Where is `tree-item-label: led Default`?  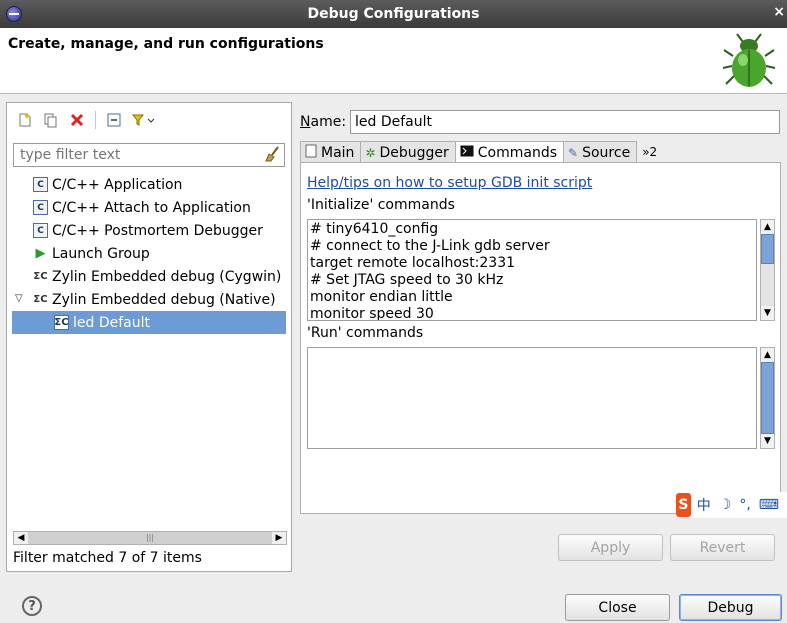 tree-item-label: led Default is located at coordinates (111, 322).